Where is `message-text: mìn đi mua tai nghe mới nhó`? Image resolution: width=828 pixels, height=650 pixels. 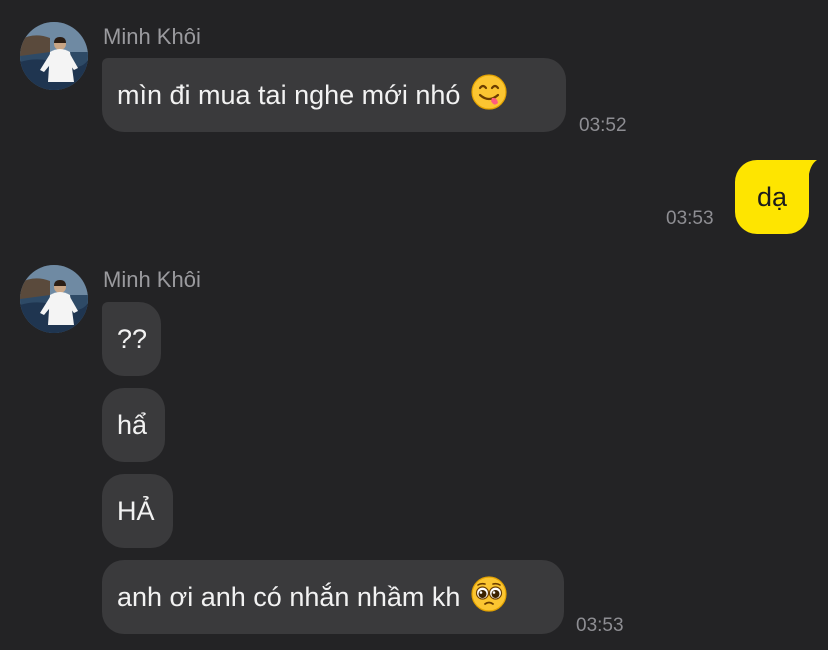
message-text: mìn đi mua tai nghe mới nhó is located at coordinates (289, 95).